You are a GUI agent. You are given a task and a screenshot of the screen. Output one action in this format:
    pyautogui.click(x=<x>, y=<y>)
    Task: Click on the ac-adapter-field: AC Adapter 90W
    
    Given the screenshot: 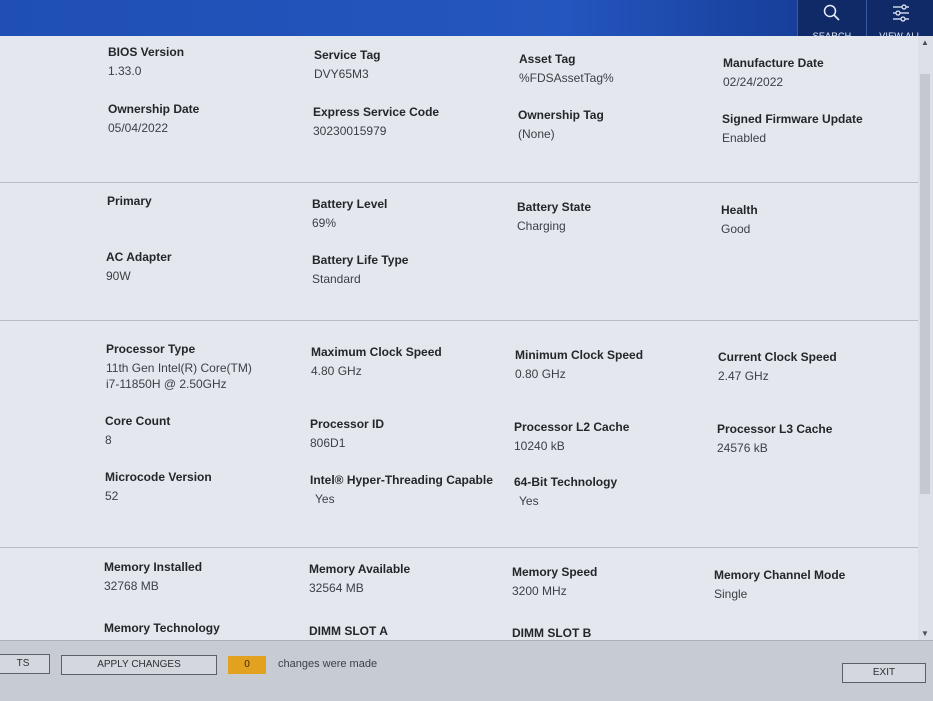 What is the action you would take?
    pyautogui.click(x=139, y=267)
    